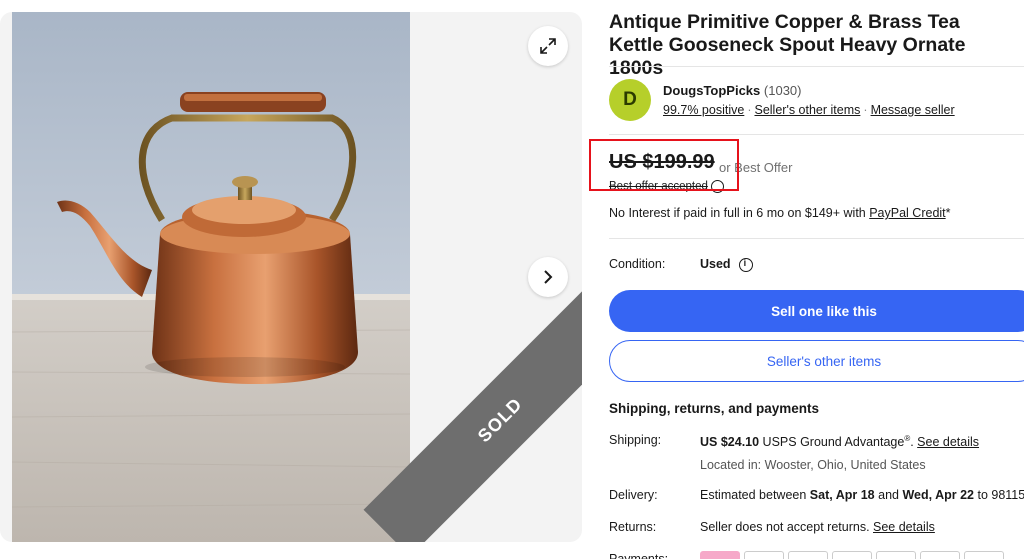 The width and height of the screenshot is (1024, 559). I want to click on shipping-service: USPS Ground Advantage, so click(832, 442).